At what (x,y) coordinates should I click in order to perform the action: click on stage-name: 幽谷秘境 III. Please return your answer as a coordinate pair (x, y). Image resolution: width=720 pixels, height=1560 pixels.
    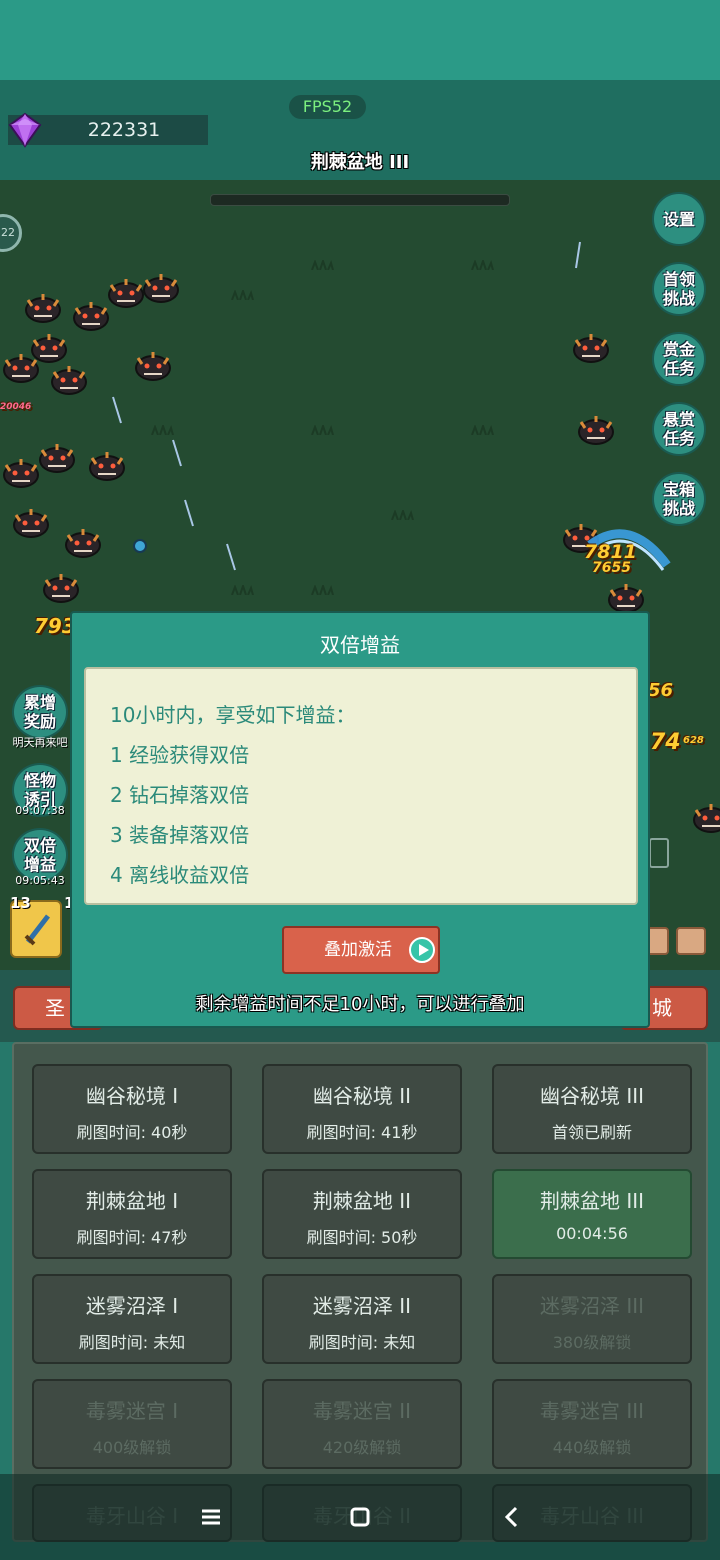
    Looking at the image, I should click on (592, 1096).